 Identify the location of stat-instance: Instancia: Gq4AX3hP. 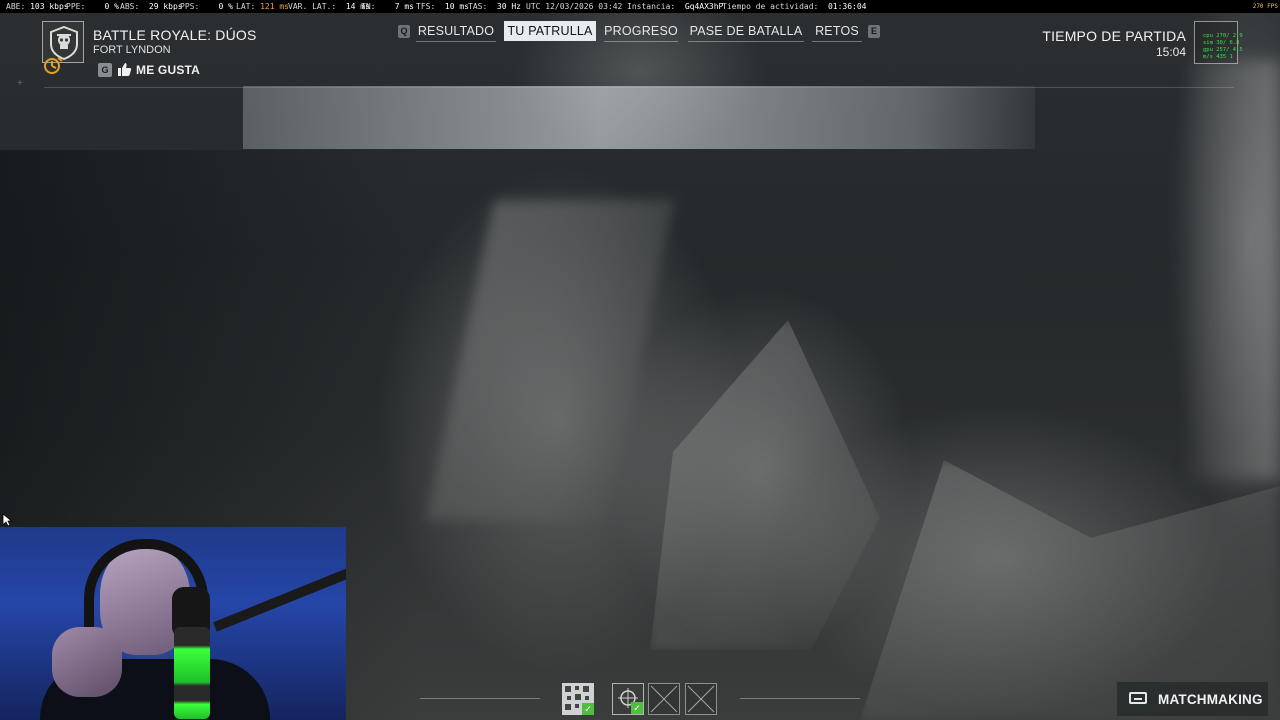
(675, 6).